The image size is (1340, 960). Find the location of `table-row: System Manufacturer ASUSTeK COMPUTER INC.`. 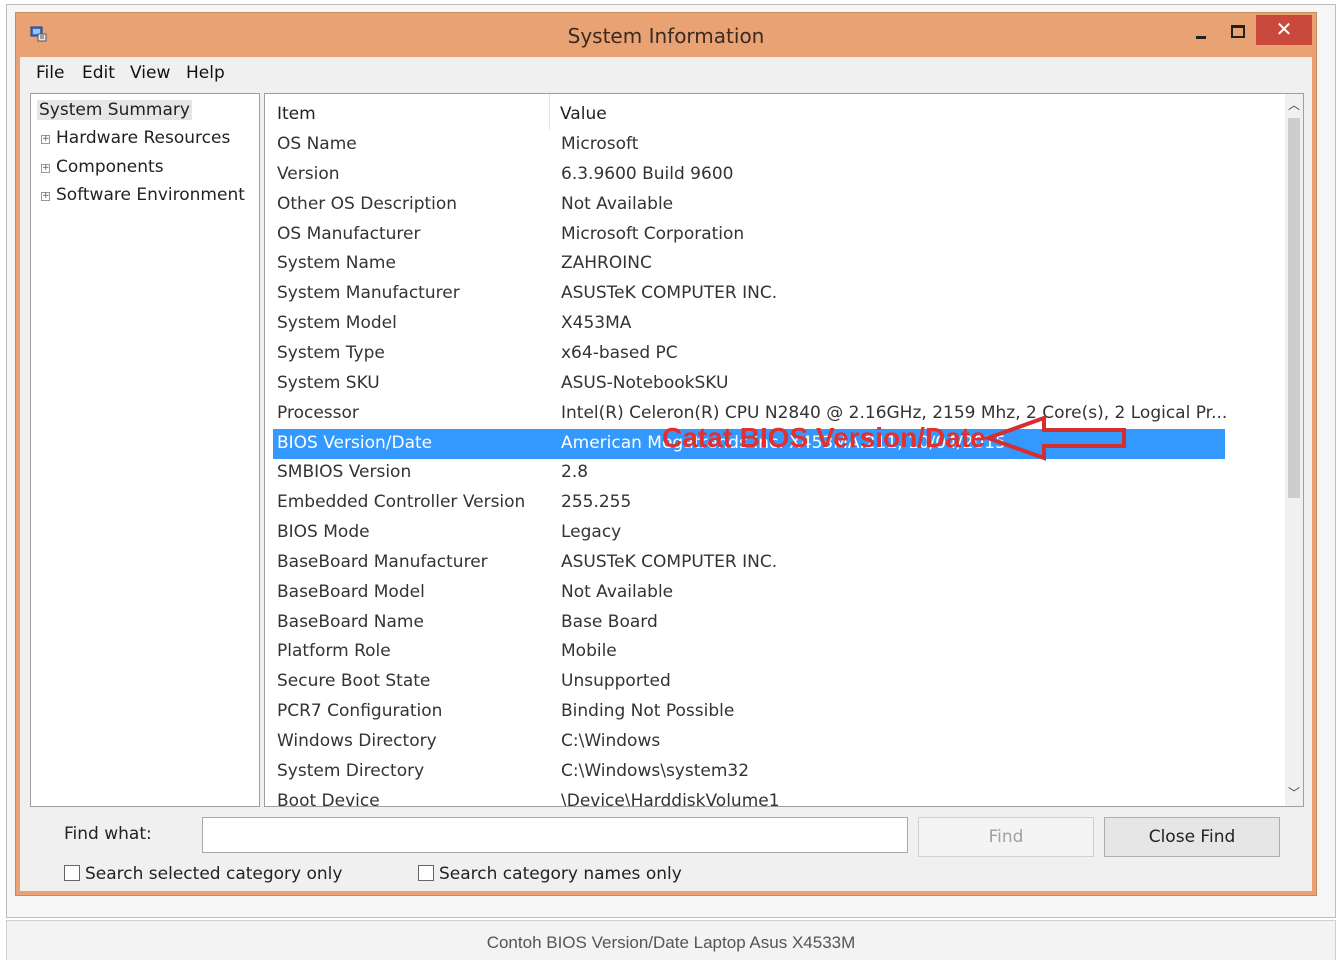

table-row: System Manufacturer ASUSTeK COMPUTER INC. is located at coordinates (749, 294).